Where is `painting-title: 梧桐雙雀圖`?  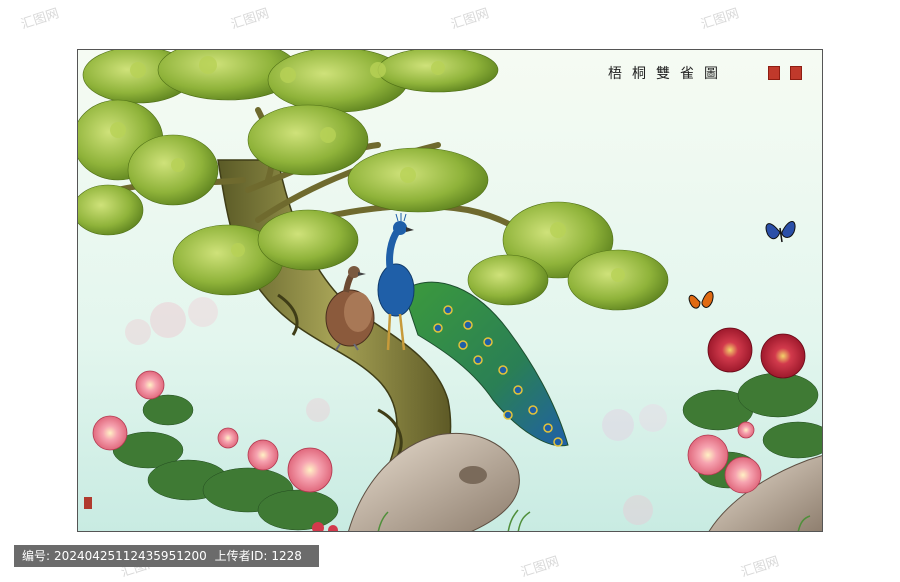
painting-title: 梧桐雙雀圖 is located at coordinates (668, 74).